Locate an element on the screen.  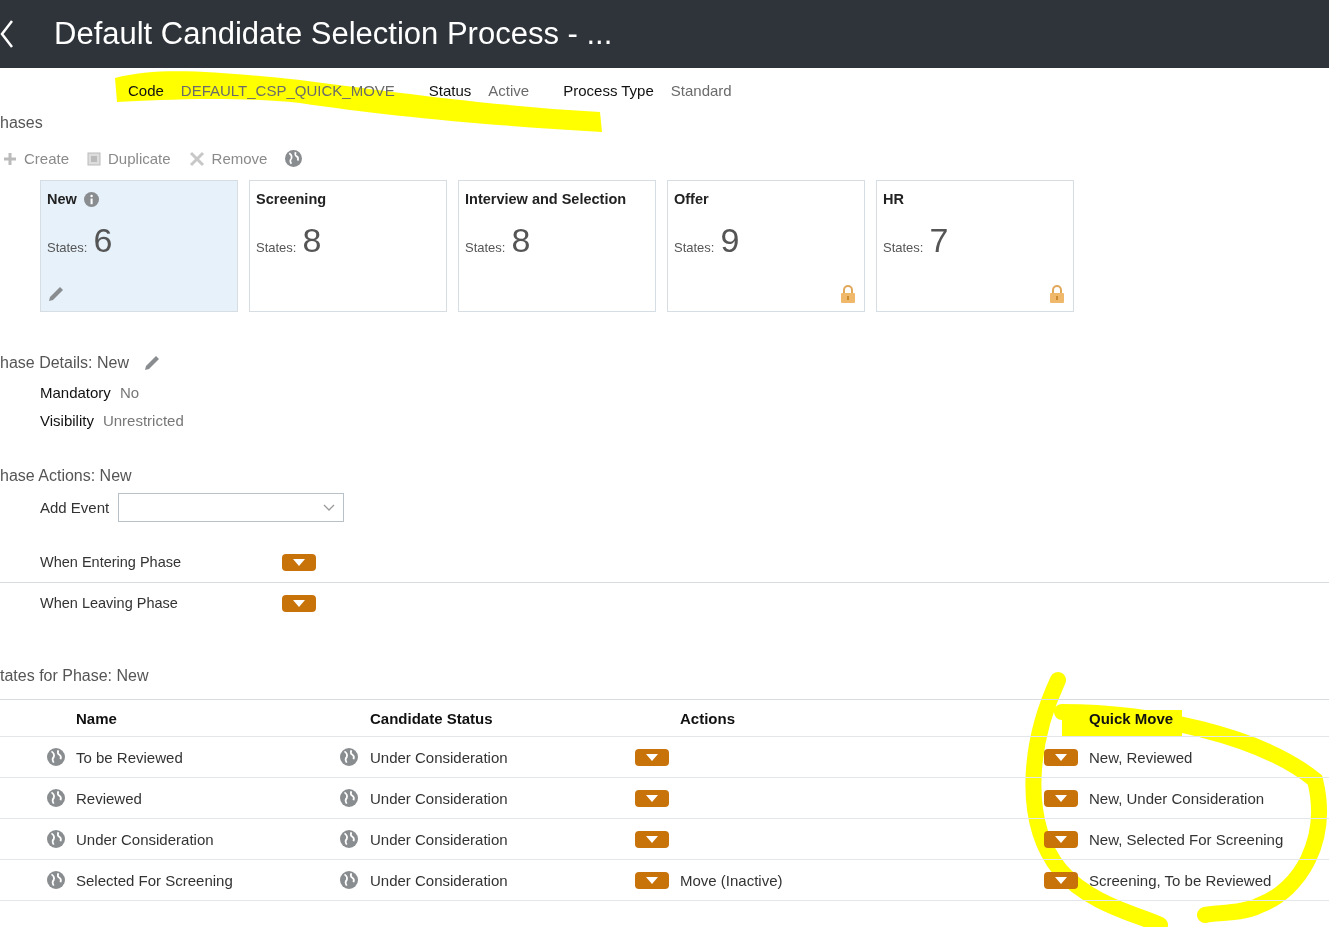
phase-name: HR is located at coordinates (893, 199).